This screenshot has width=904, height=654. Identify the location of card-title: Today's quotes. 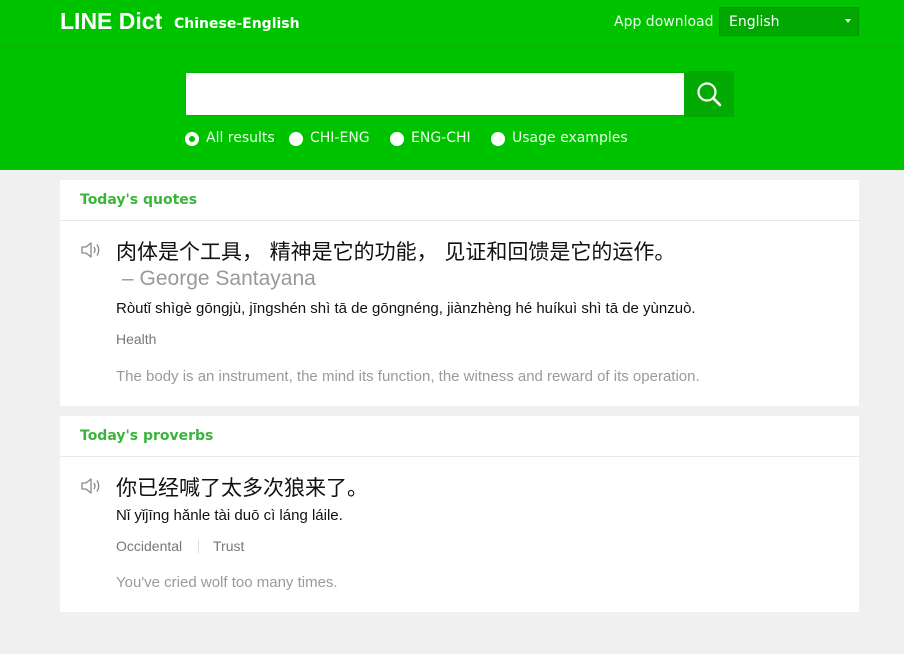
(139, 200).